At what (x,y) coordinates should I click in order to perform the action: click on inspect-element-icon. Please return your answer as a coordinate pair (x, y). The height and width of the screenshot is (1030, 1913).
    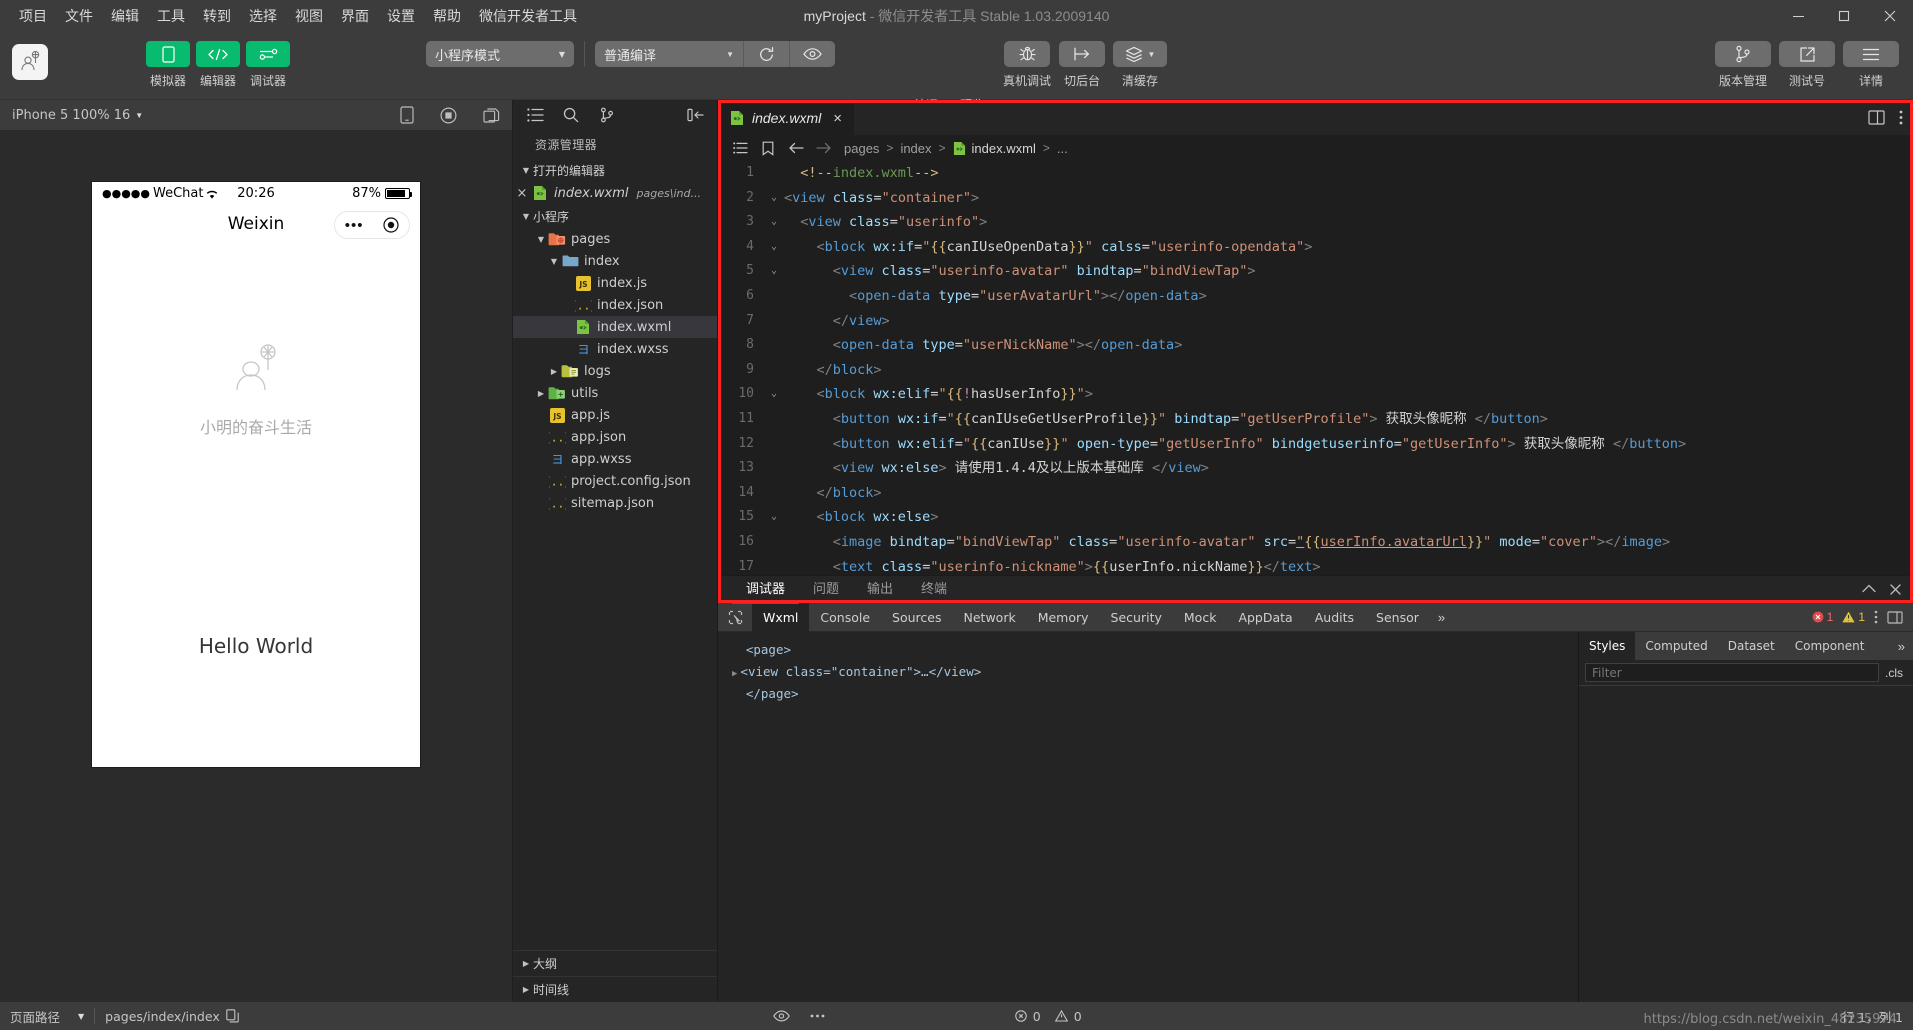
    Looking at the image, I should click on (735, 617).